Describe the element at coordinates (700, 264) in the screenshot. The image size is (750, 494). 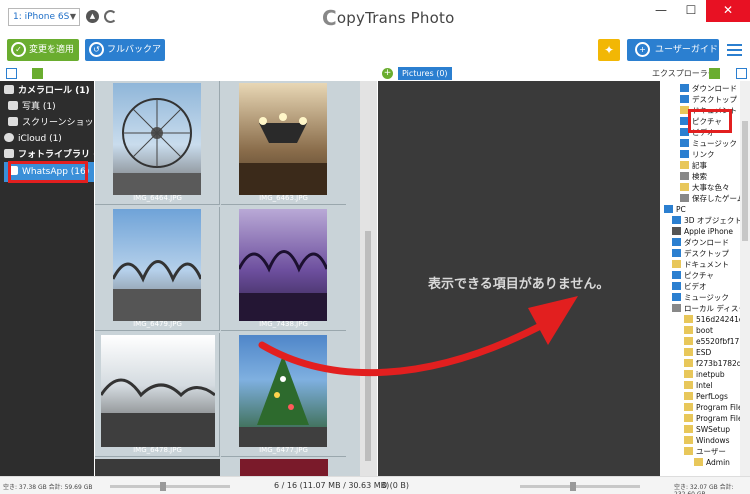
I see `tree-node: ドキュメント` at that location.